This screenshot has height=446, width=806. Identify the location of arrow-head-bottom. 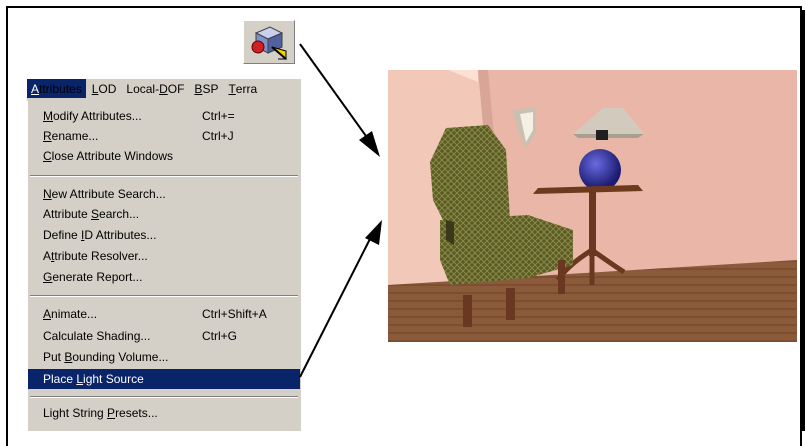
(373, 232).